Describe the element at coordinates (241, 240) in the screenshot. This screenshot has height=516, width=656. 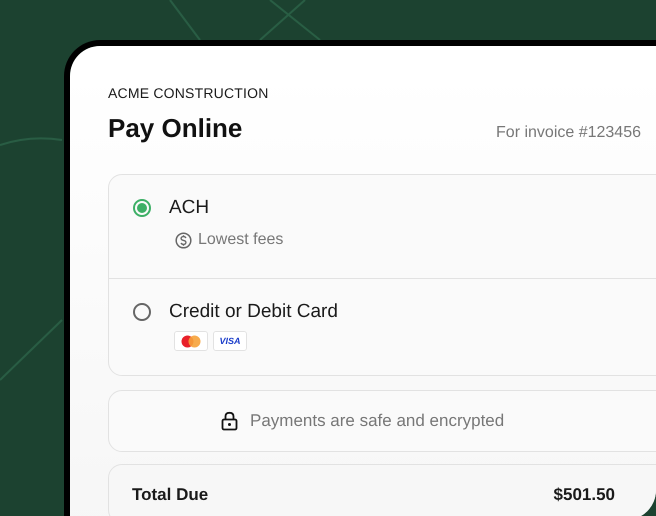
I see `method-note: Lowest fees` at that location.